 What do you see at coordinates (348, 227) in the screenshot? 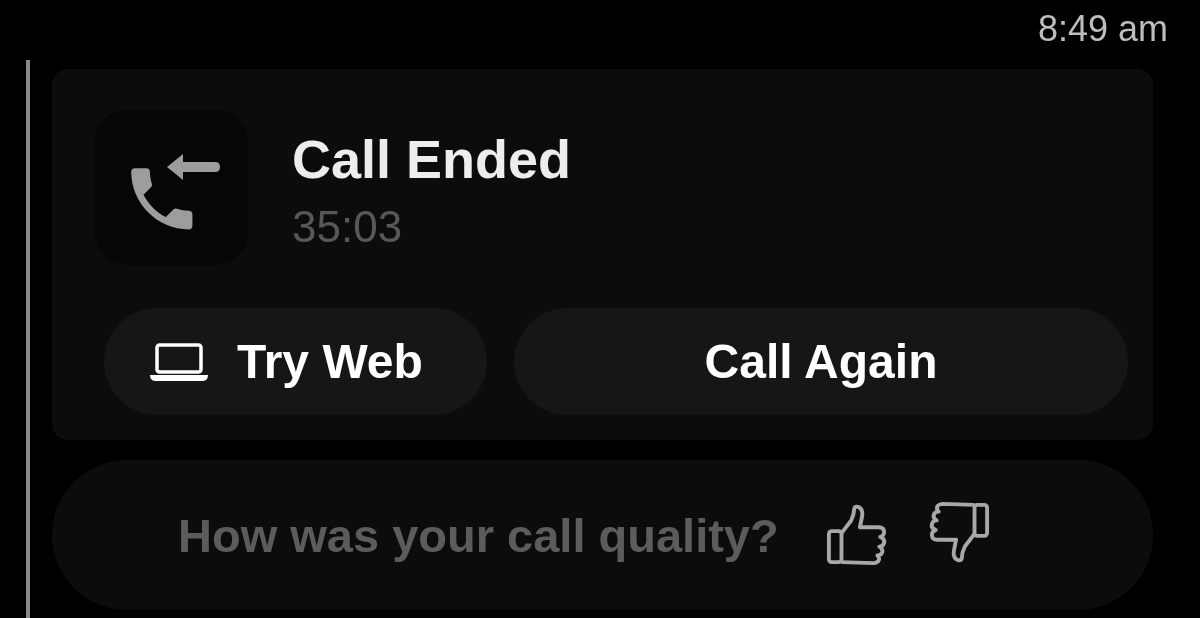
I see `call-duration: 35:03` at bounding box center [348, 227].